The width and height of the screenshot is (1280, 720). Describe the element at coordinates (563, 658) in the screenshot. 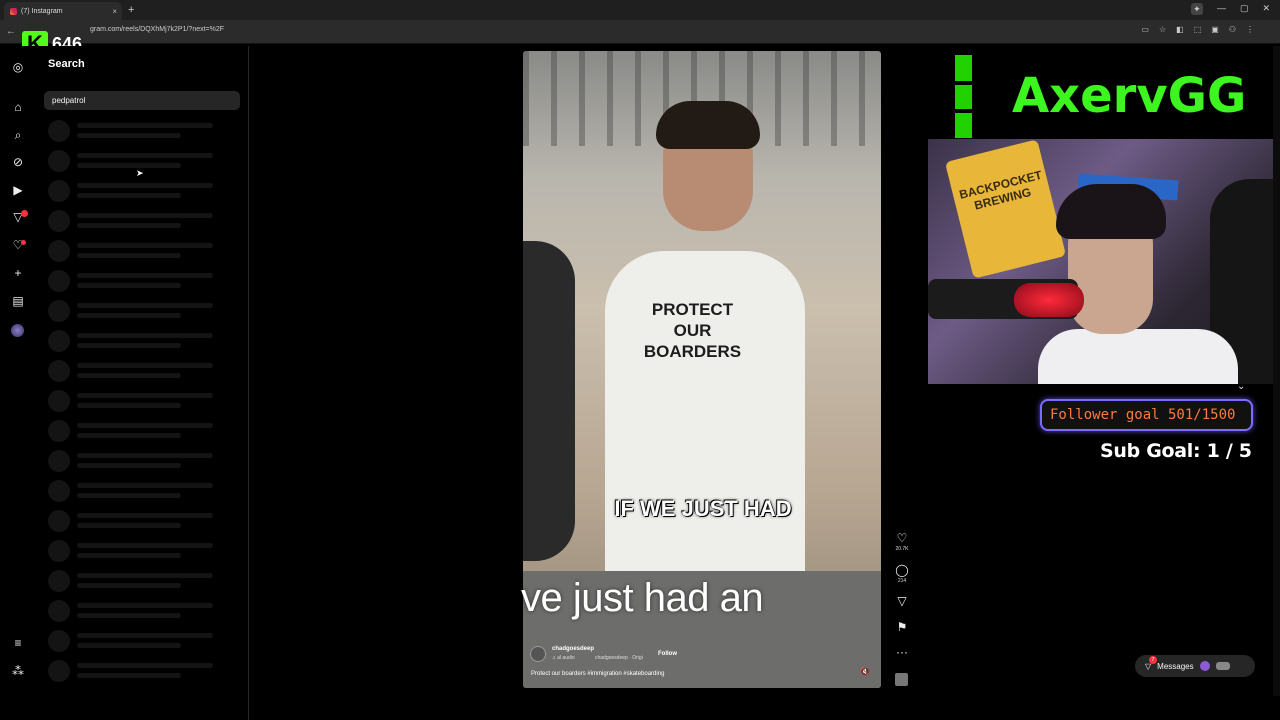

I see `reel-audio: ♫ al audio` at that location.